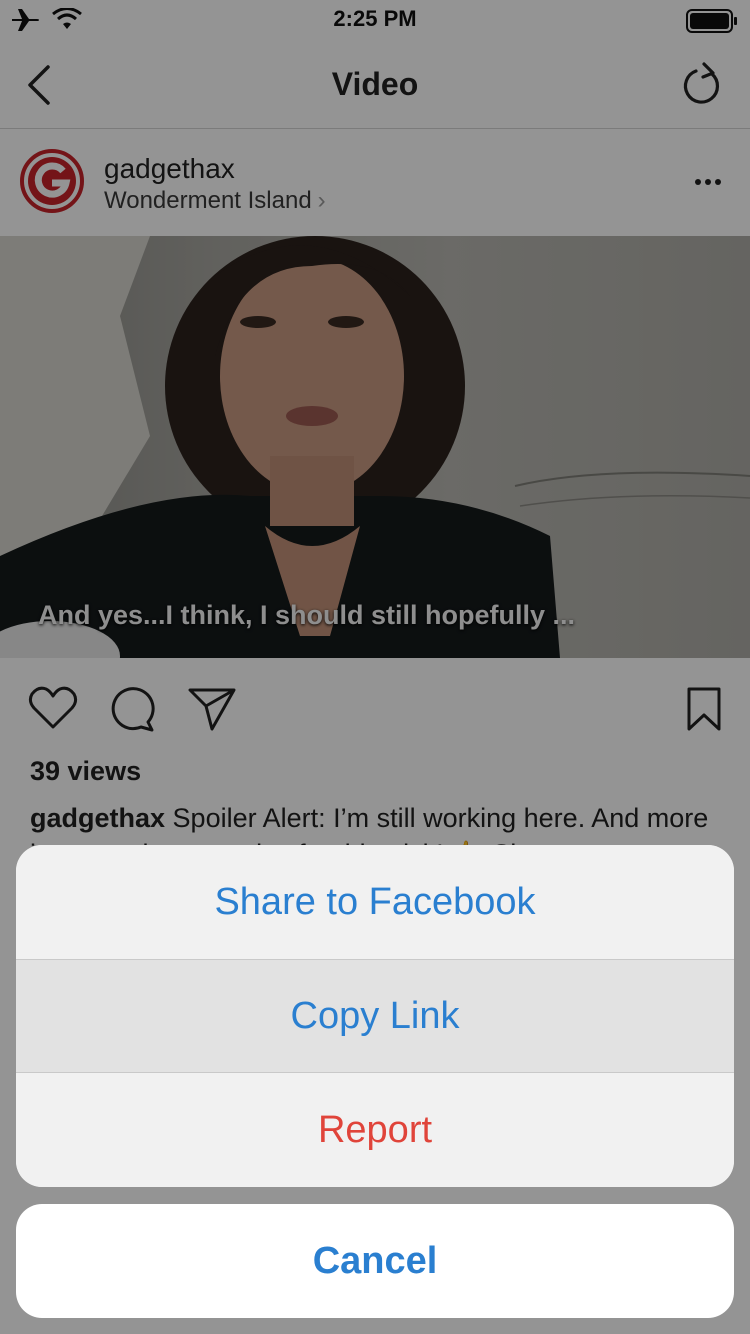 The height and width of the screenshot is (1334, 750). I want to click on copy-link-button: Copy Link, so click(375, 1016).